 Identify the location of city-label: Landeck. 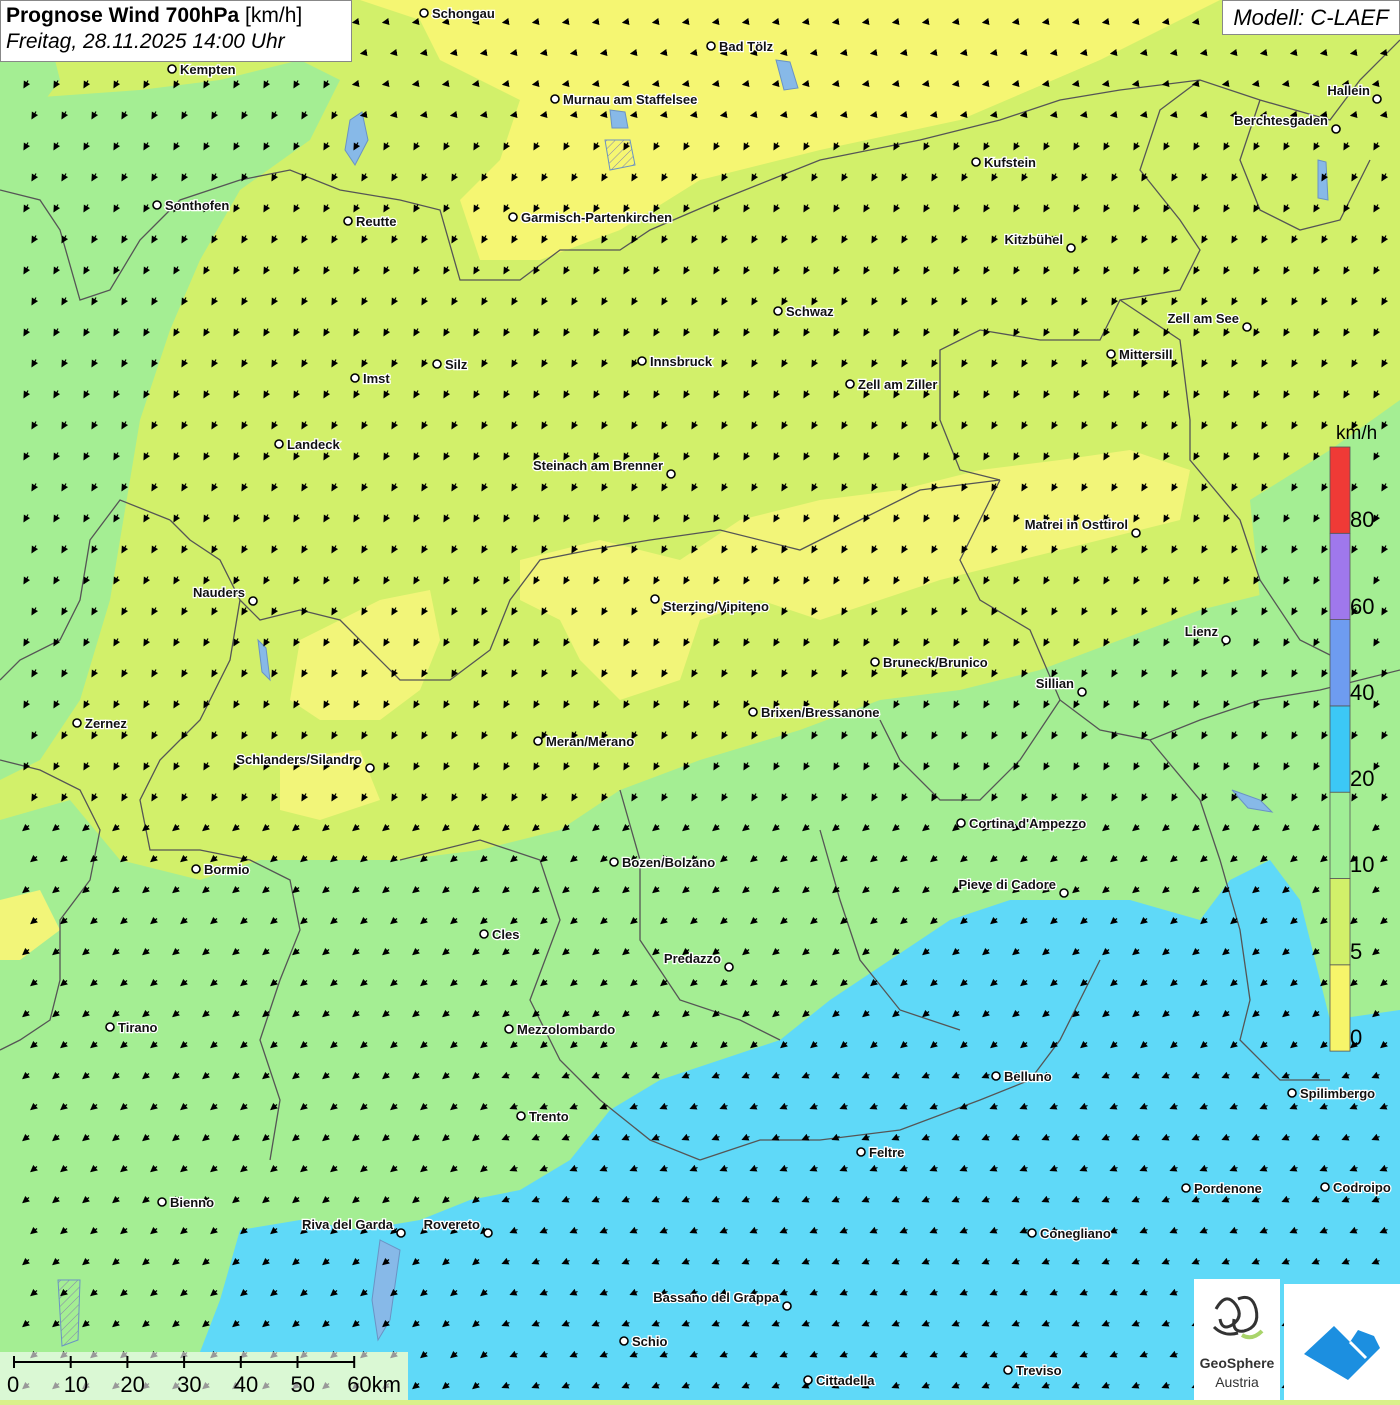
(314, 444).